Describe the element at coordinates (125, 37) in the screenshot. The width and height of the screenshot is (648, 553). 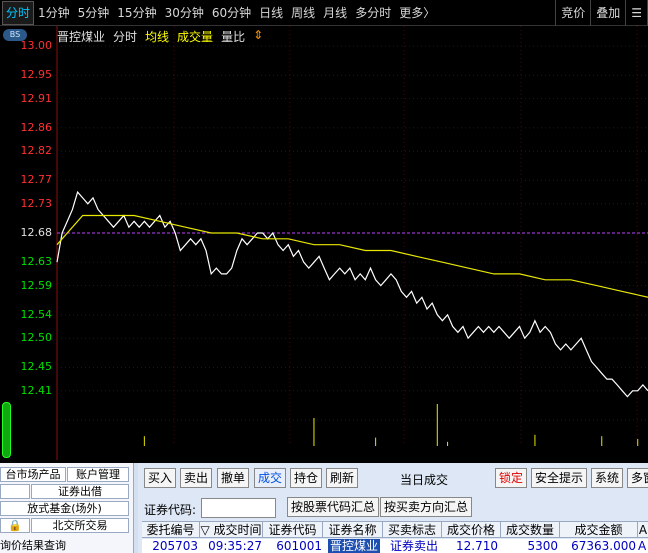
I see `chart-mode-label: 分时` at that location.